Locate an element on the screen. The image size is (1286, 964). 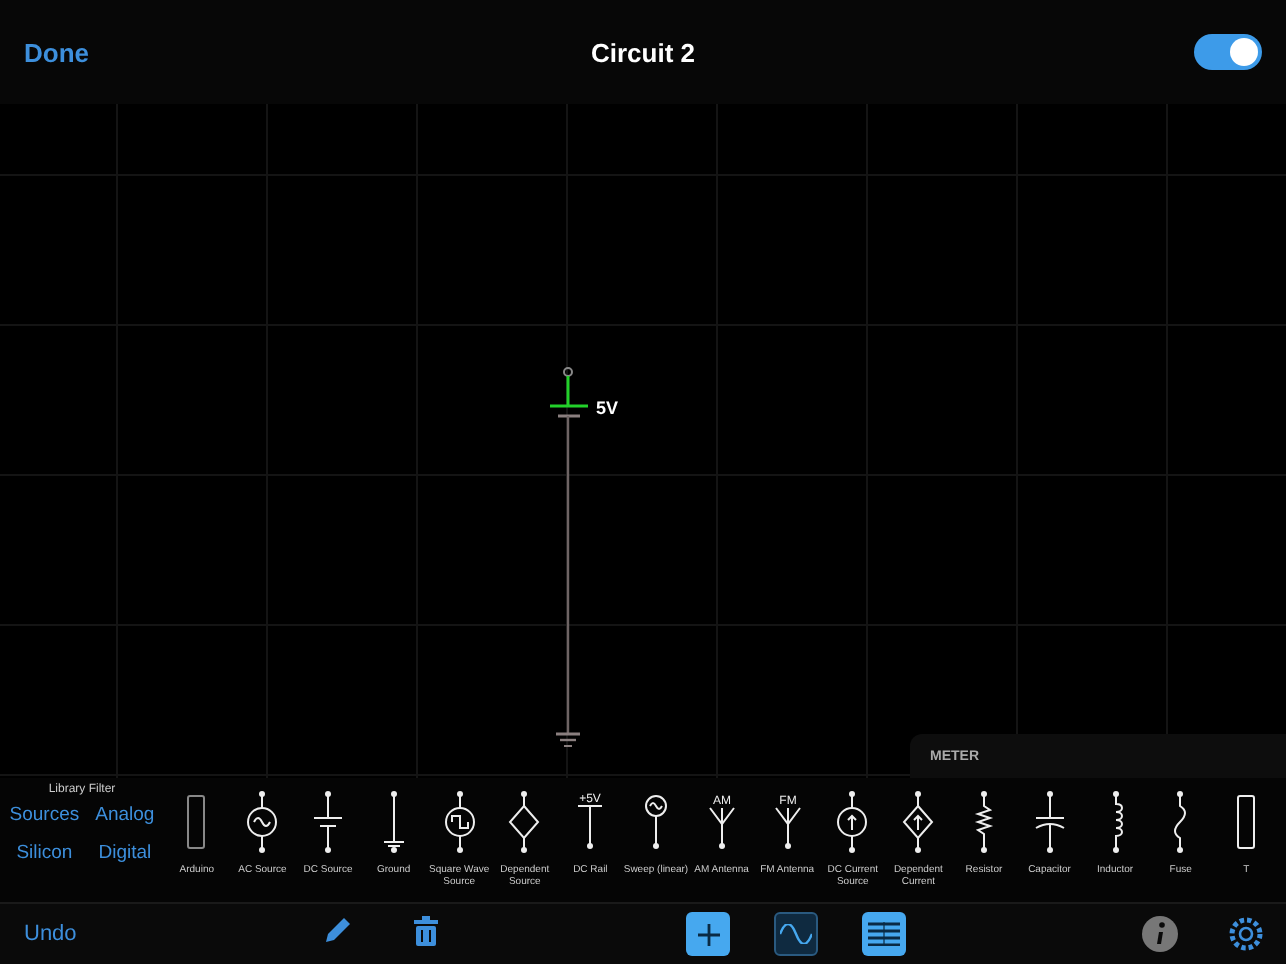
settings-button is located at coordinates (1246, 934).